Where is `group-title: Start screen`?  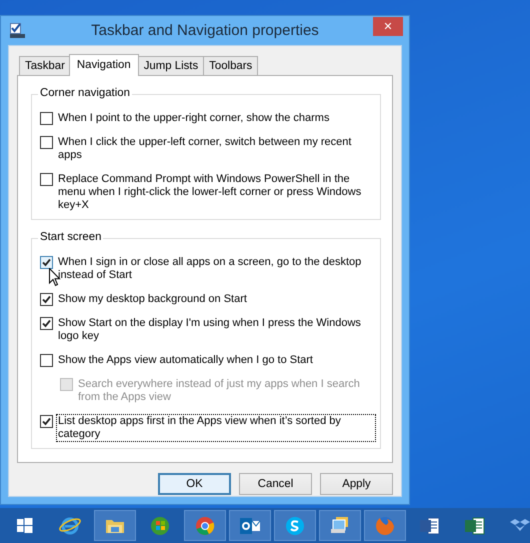 group-title: Start screen is located at coordinates (71, 237).